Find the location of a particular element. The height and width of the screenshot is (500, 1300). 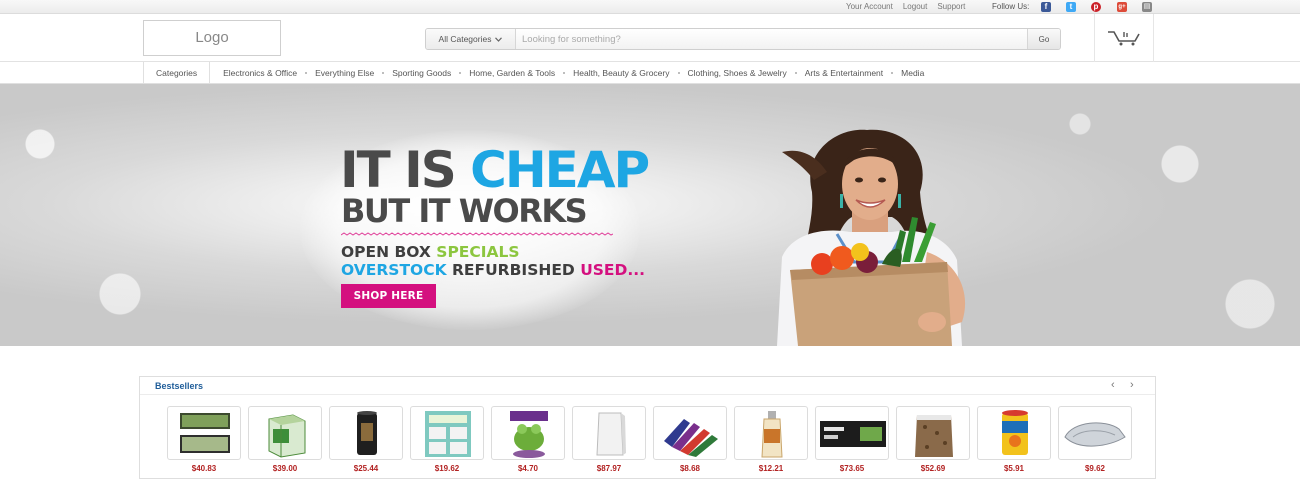

cart-button is located at coordinates (1124, 38).